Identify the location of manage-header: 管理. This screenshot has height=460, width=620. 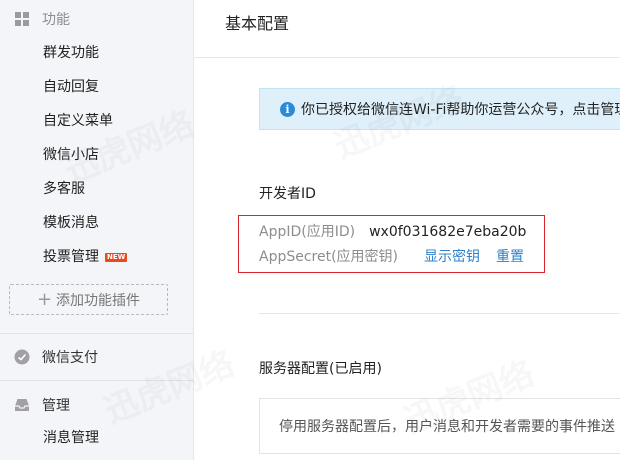
(42, 405).